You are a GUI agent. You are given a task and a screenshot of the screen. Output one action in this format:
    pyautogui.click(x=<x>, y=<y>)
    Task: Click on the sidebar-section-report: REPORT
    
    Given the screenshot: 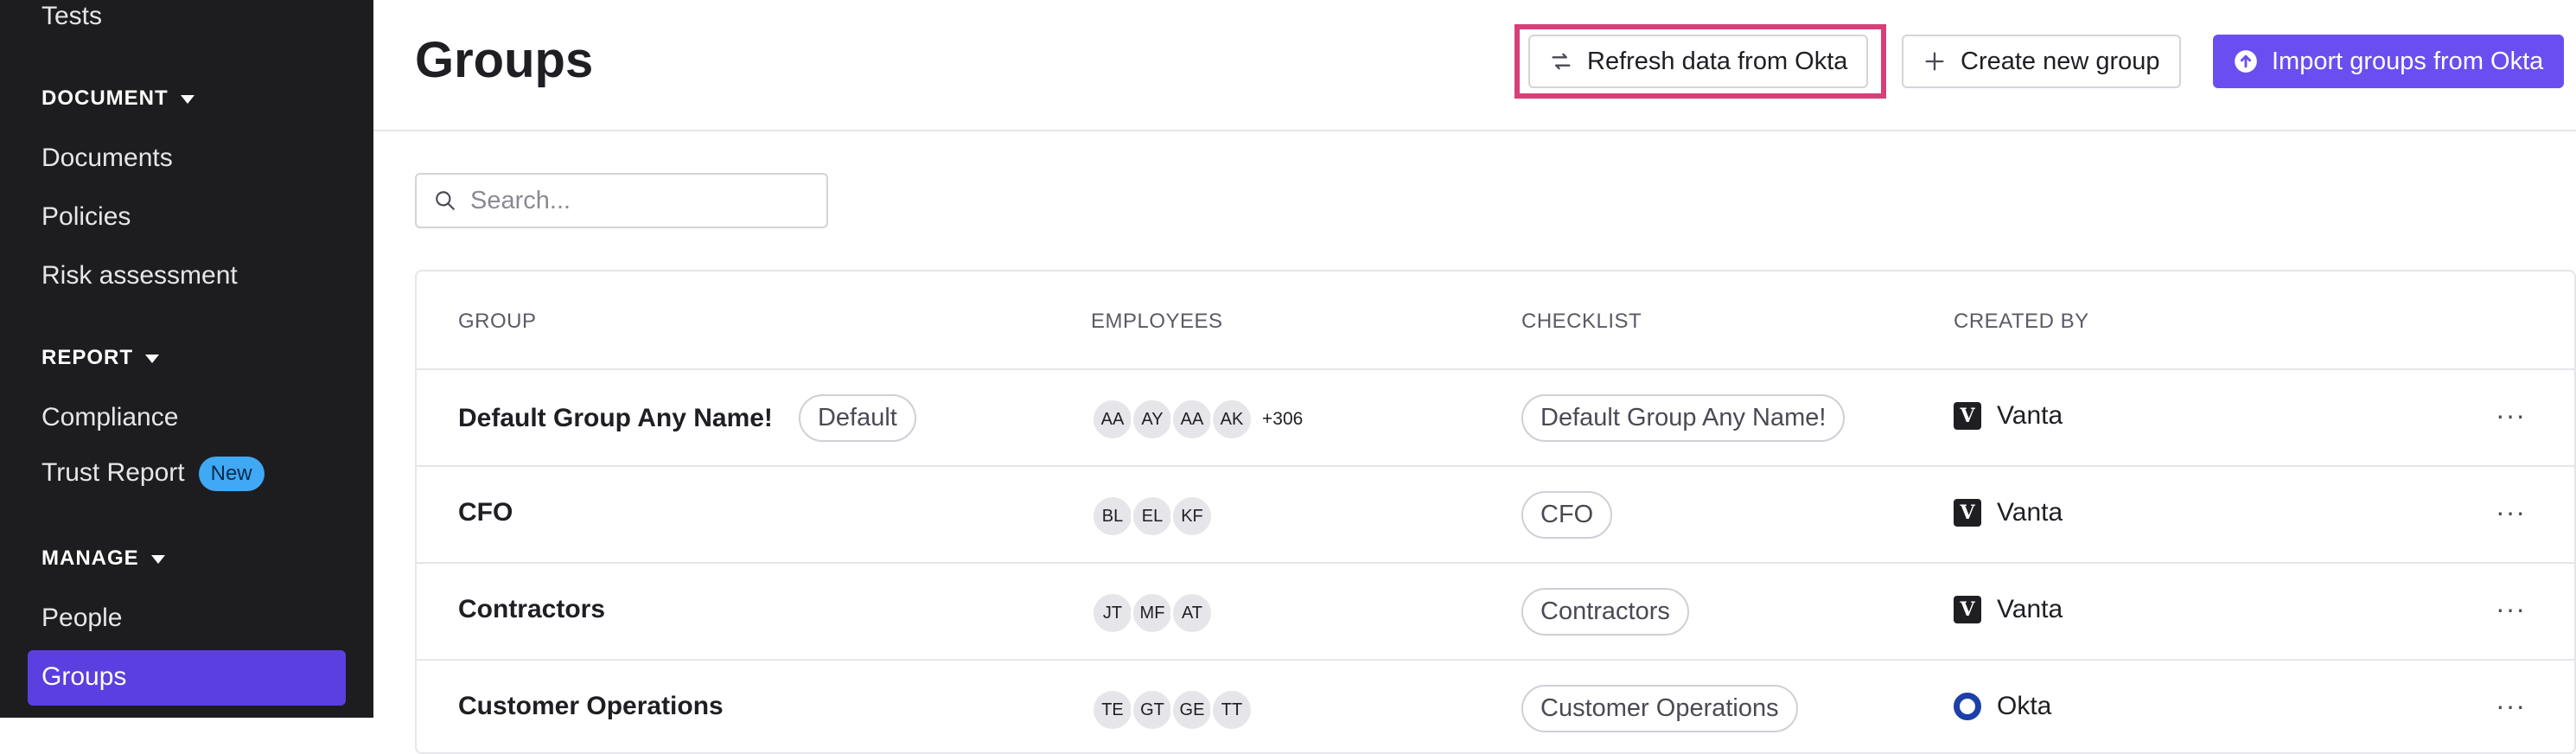 What is the action you would take?
    pyautogui.click(x=100, y=358)
    